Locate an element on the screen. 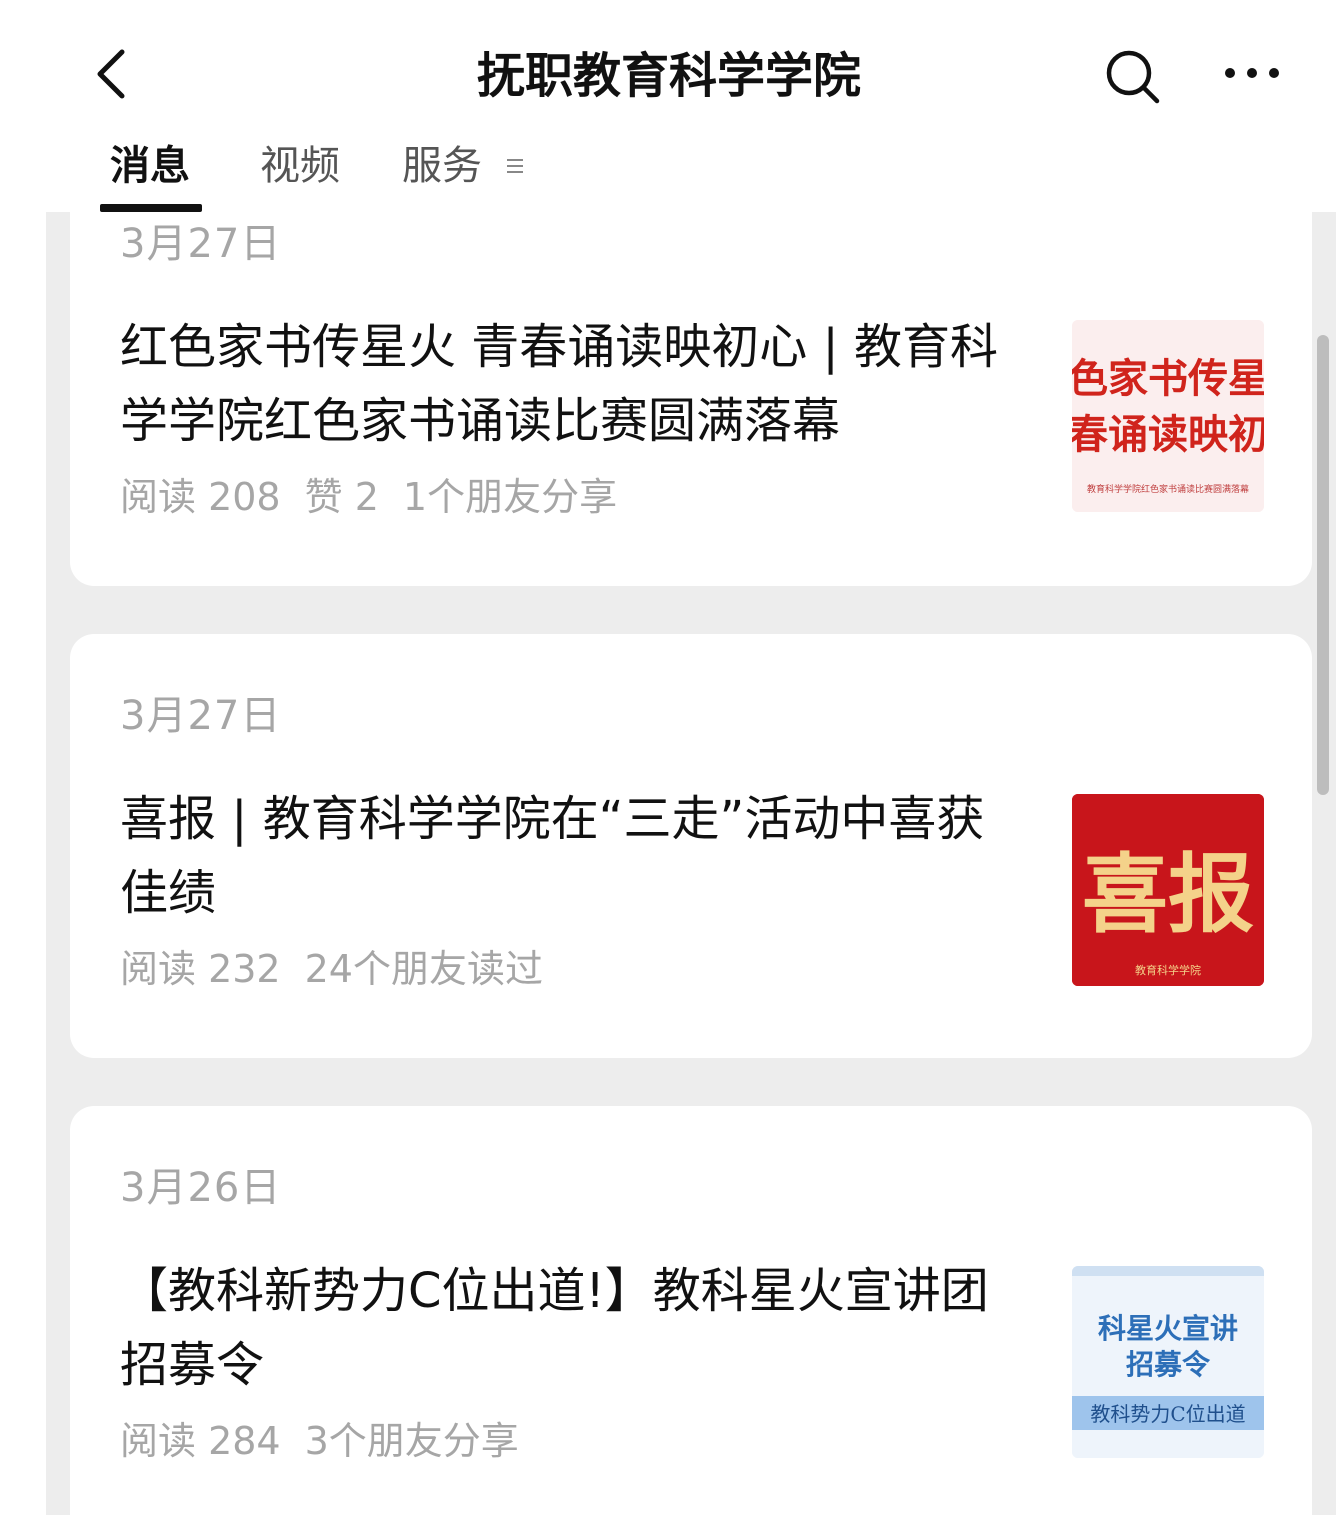  article-thumbnail: 色家书传星 春诵读映初 教育科学学院红色家书诵读比赛圆满落幕 is located at coordinates (1168, 416).